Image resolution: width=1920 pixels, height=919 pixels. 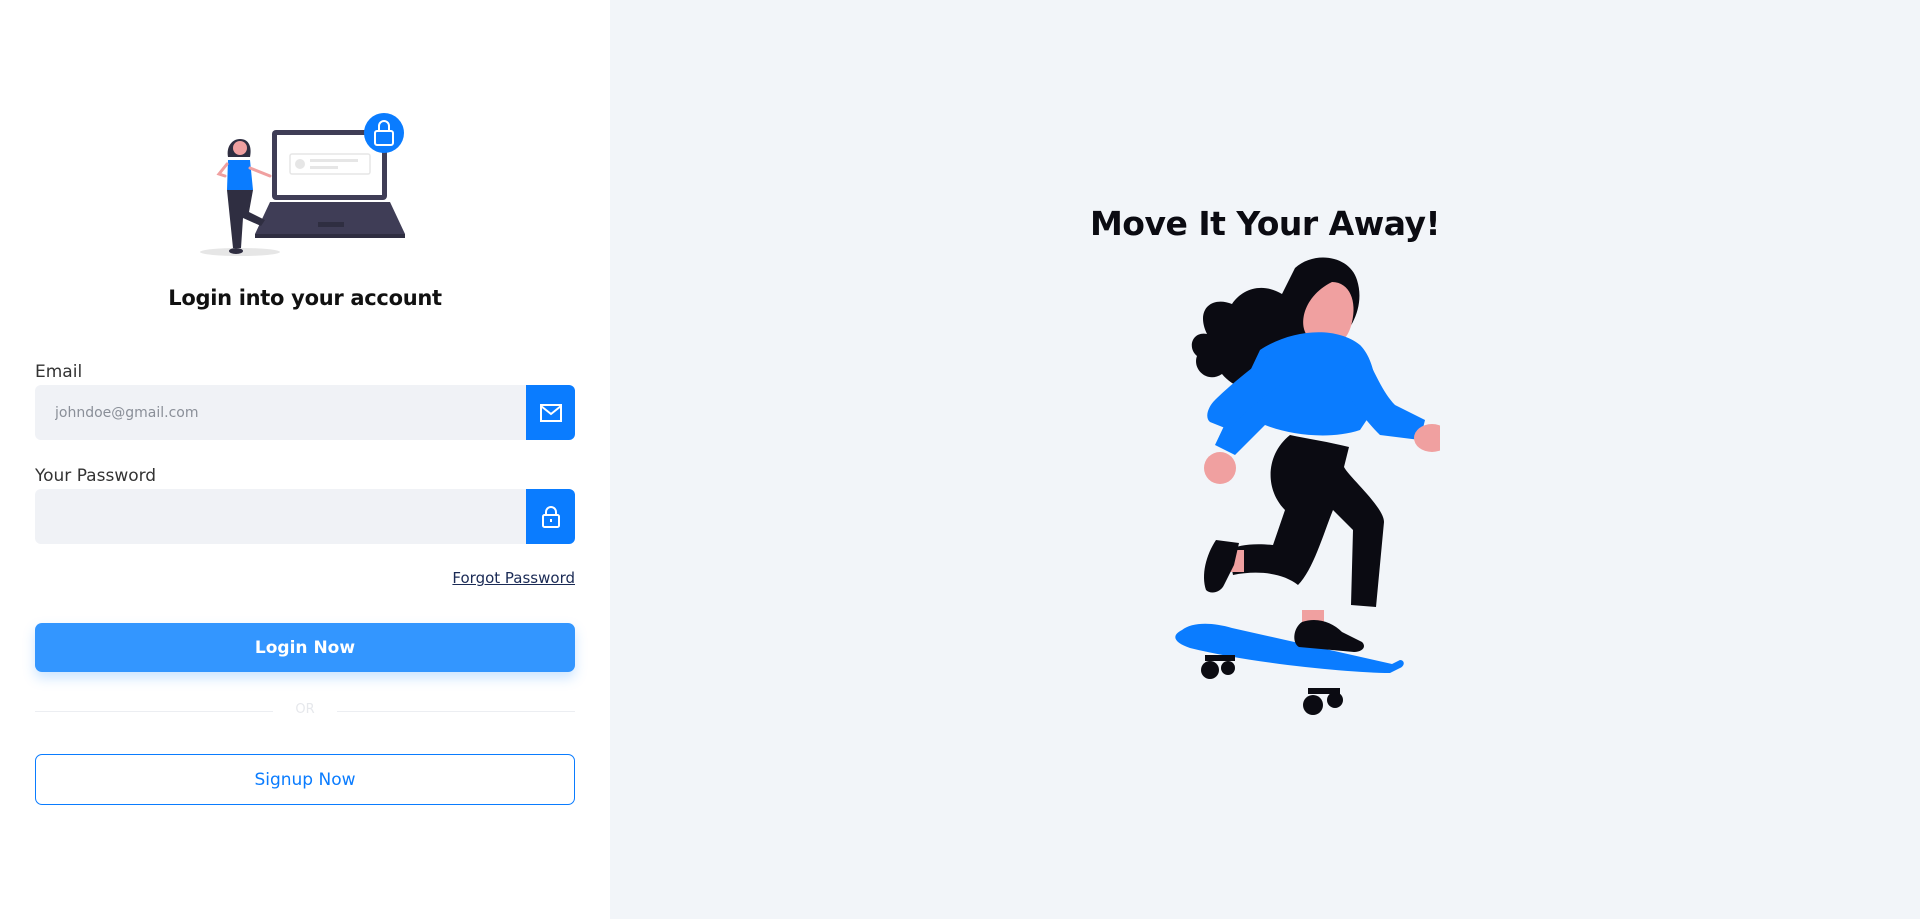 What do you see at coordinates (305, 298) in the screenshot?
I see `login-title: Login into your account` at bounding box center [305, 298].